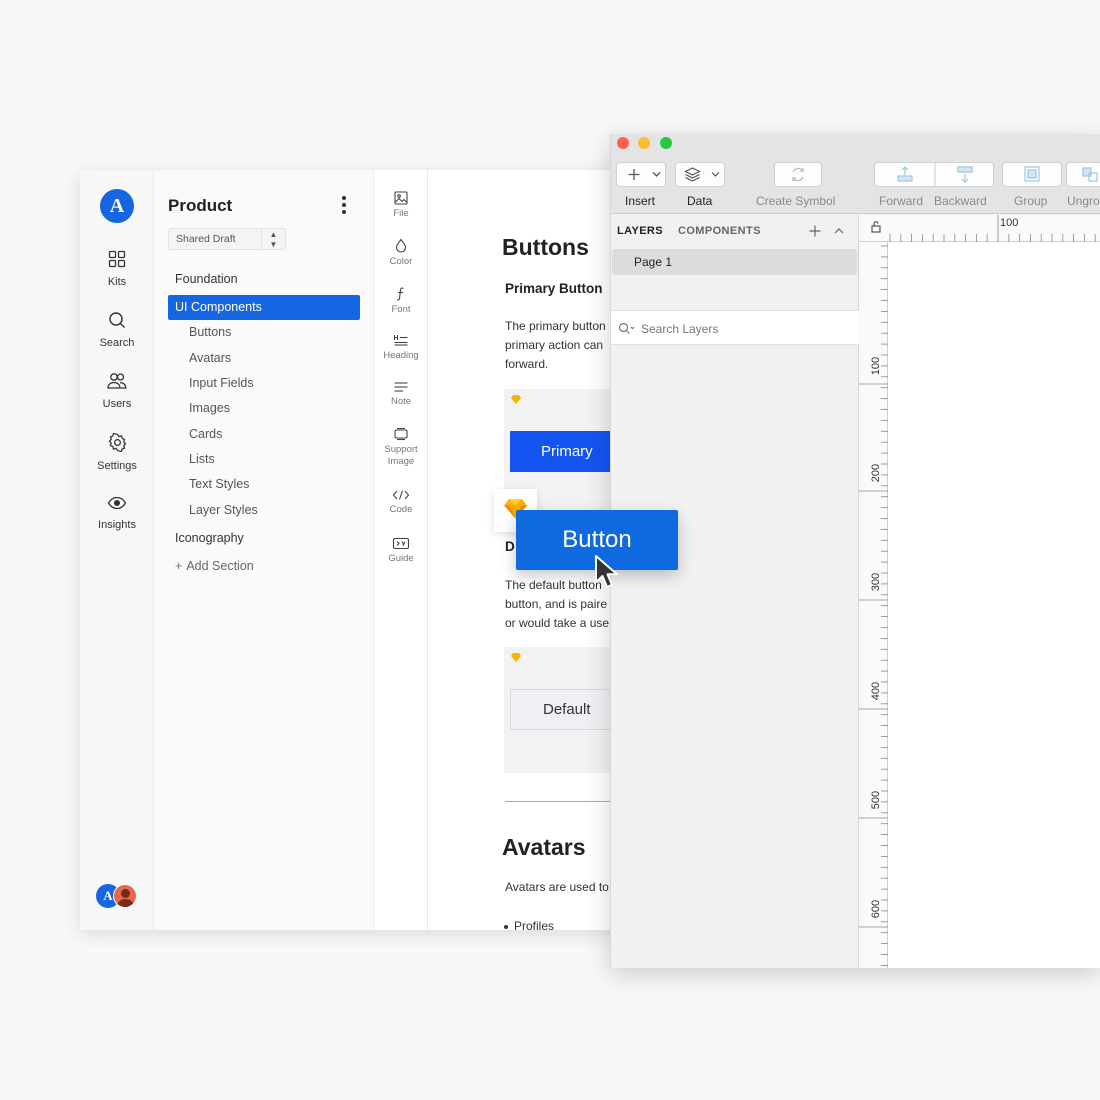 This screenshot has width=1100, height=1100. I want to click on group-icon, so click(1032, 174).